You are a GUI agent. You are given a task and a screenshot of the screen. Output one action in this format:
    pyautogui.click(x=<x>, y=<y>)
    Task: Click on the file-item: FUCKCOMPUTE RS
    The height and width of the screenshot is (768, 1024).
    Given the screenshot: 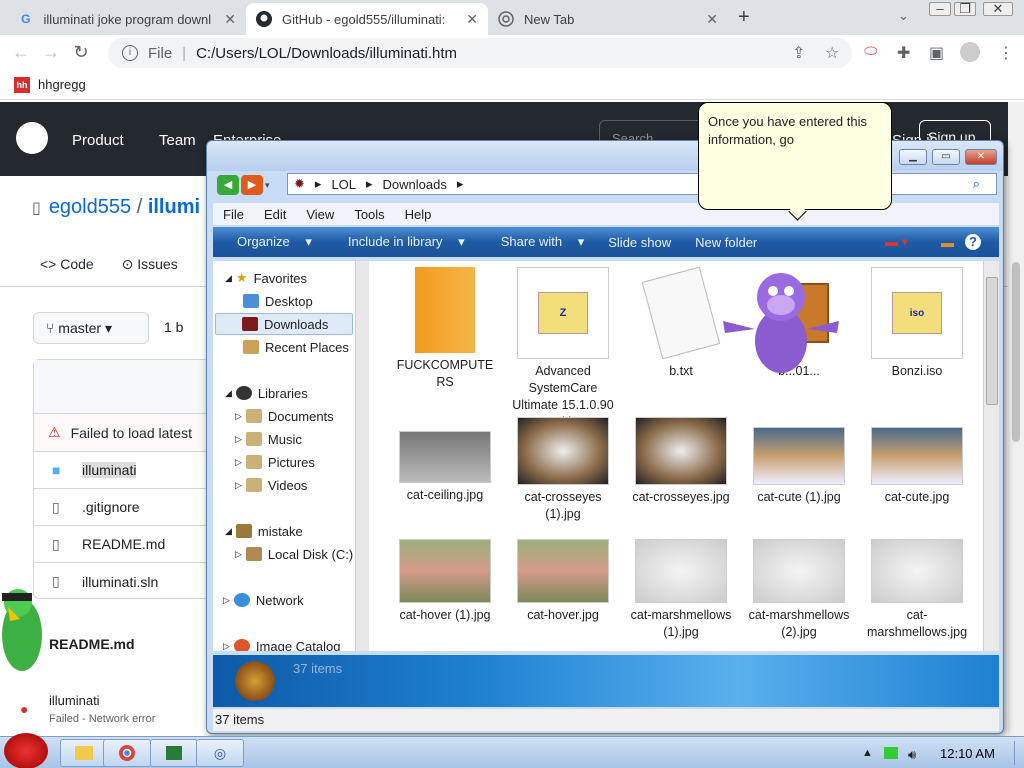 What is the action you would take?
    pyautogui.click(x=445, y=329)
    